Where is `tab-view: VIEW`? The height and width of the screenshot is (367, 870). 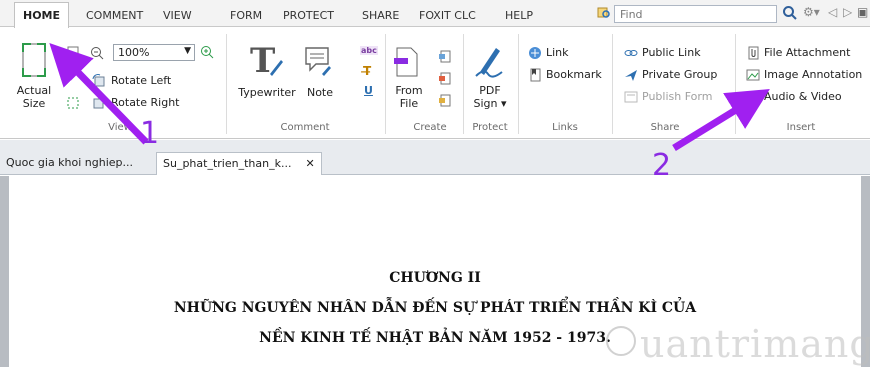
tab-view: VIEW is located at coordinates (177, 16).